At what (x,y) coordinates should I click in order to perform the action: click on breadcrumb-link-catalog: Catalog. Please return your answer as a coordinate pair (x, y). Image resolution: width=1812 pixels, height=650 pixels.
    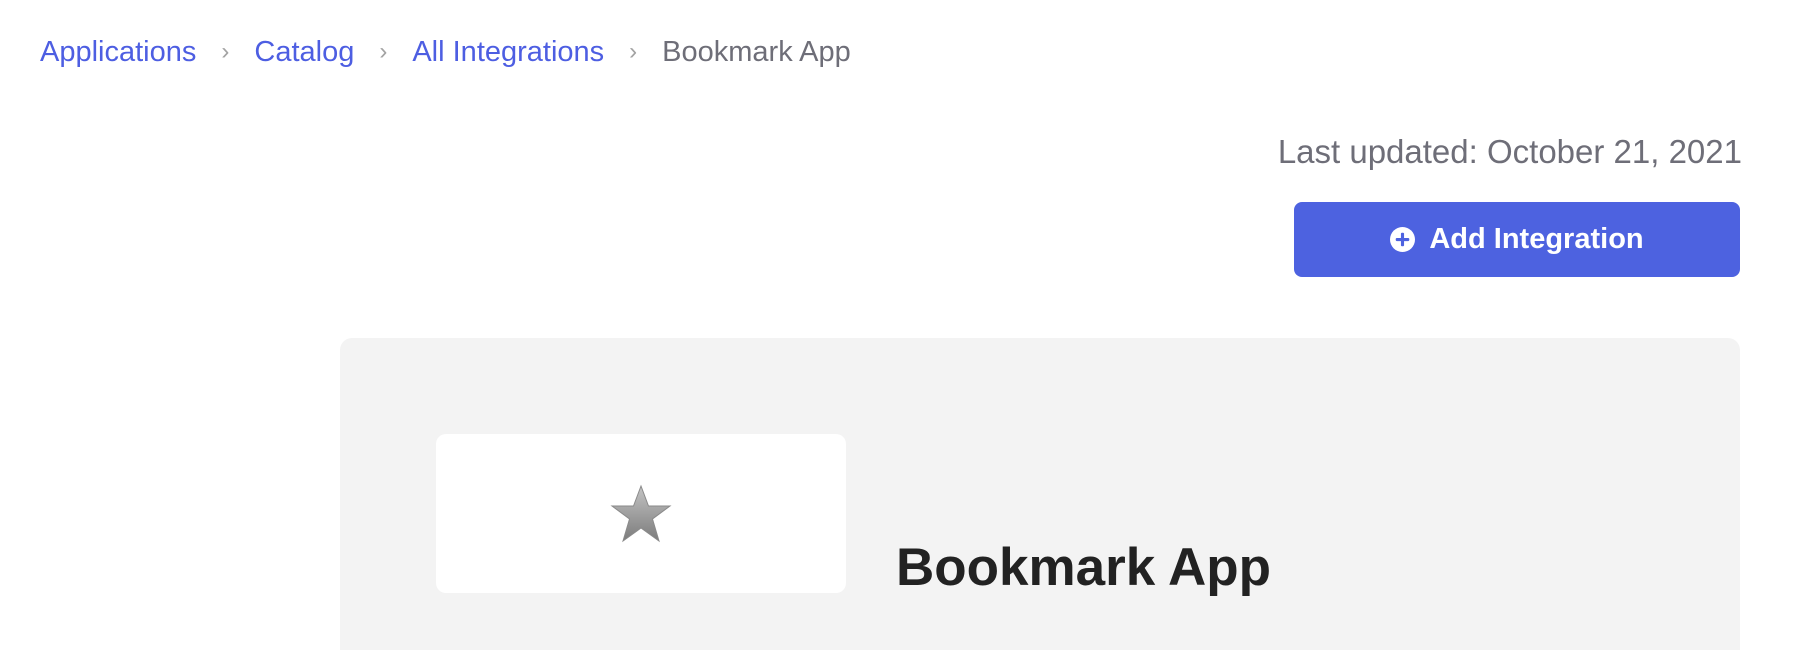
    Looking at the image, I should click on (304, 52).